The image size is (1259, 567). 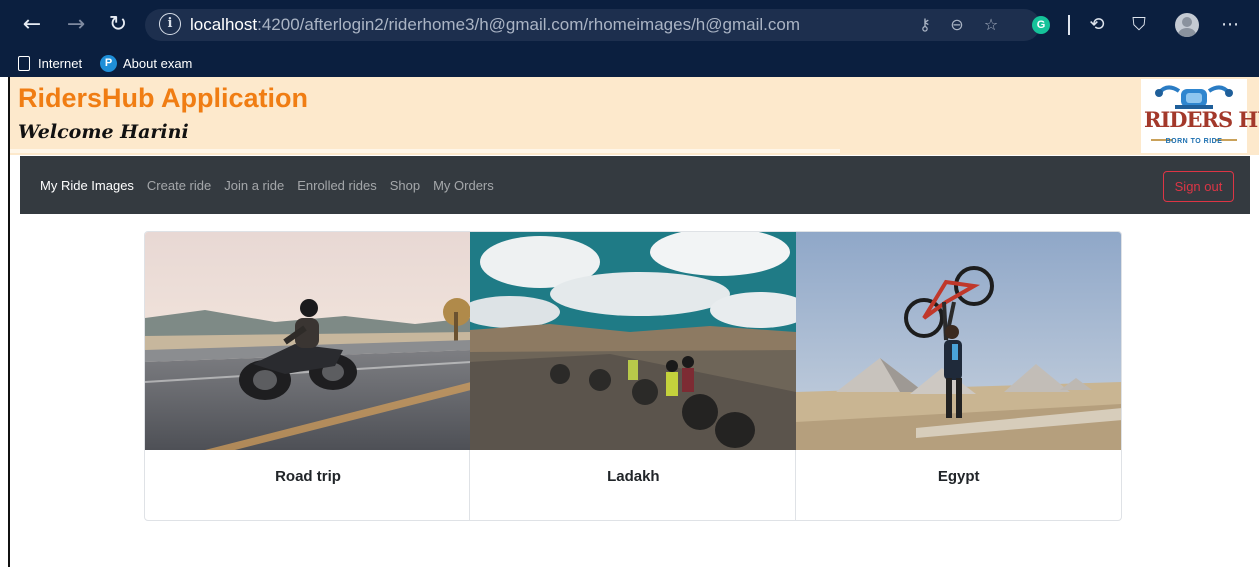 I want to click on forward-arrow-icon: →, so click(x=76, y=25).